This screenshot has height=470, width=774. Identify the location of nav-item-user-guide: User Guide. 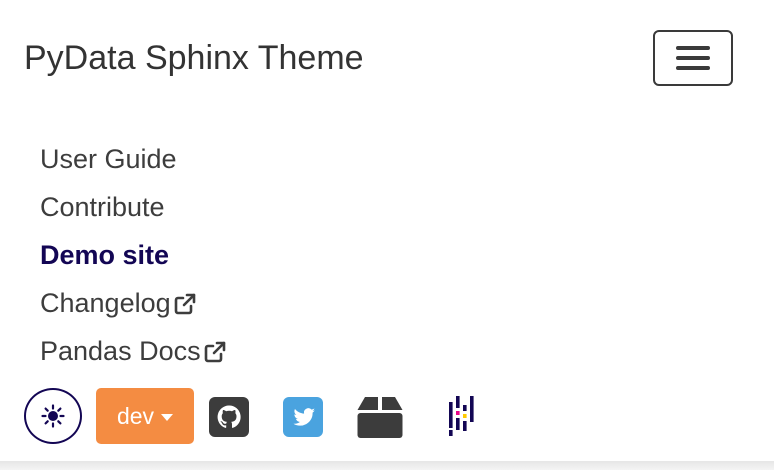
(133, 160).